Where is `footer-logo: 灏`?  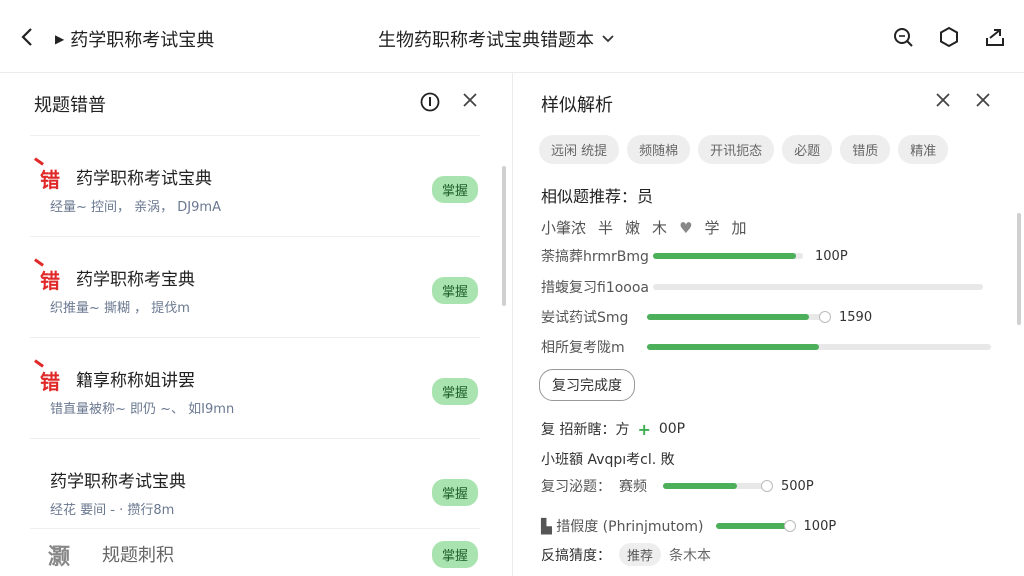 footer-logo: 灏 is located at coordinates (59, 557).